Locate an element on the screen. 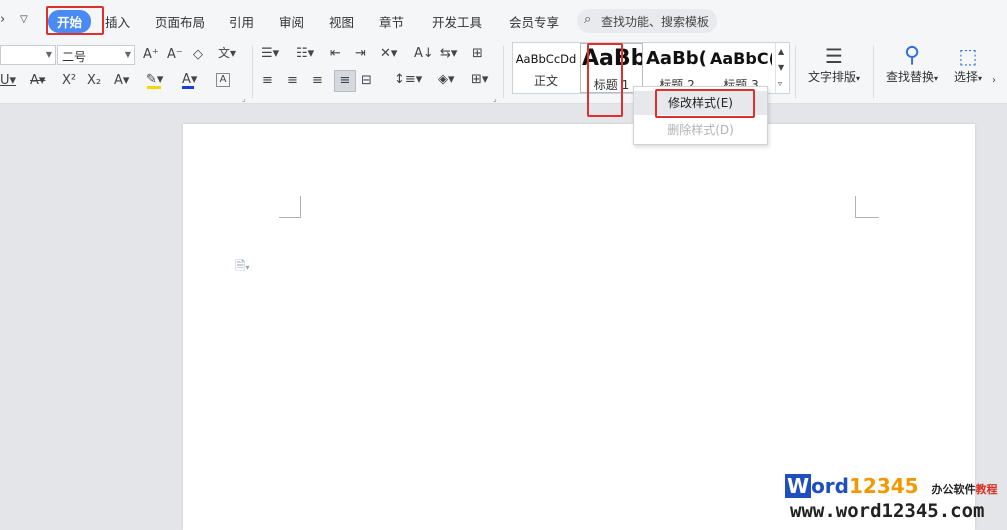 This screenshot has height=530, width=1007. search-feature-box: ⌕ 查找功能、搜索模板 is located at coordinates (647, 21).